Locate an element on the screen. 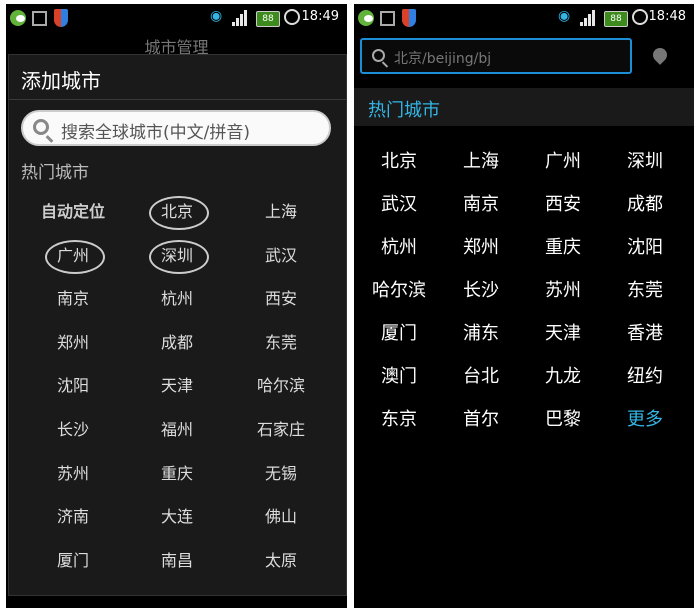 The width and height of the screenshot is (700, 613). city-item: 九龙 is located at coordinates (563, 376).